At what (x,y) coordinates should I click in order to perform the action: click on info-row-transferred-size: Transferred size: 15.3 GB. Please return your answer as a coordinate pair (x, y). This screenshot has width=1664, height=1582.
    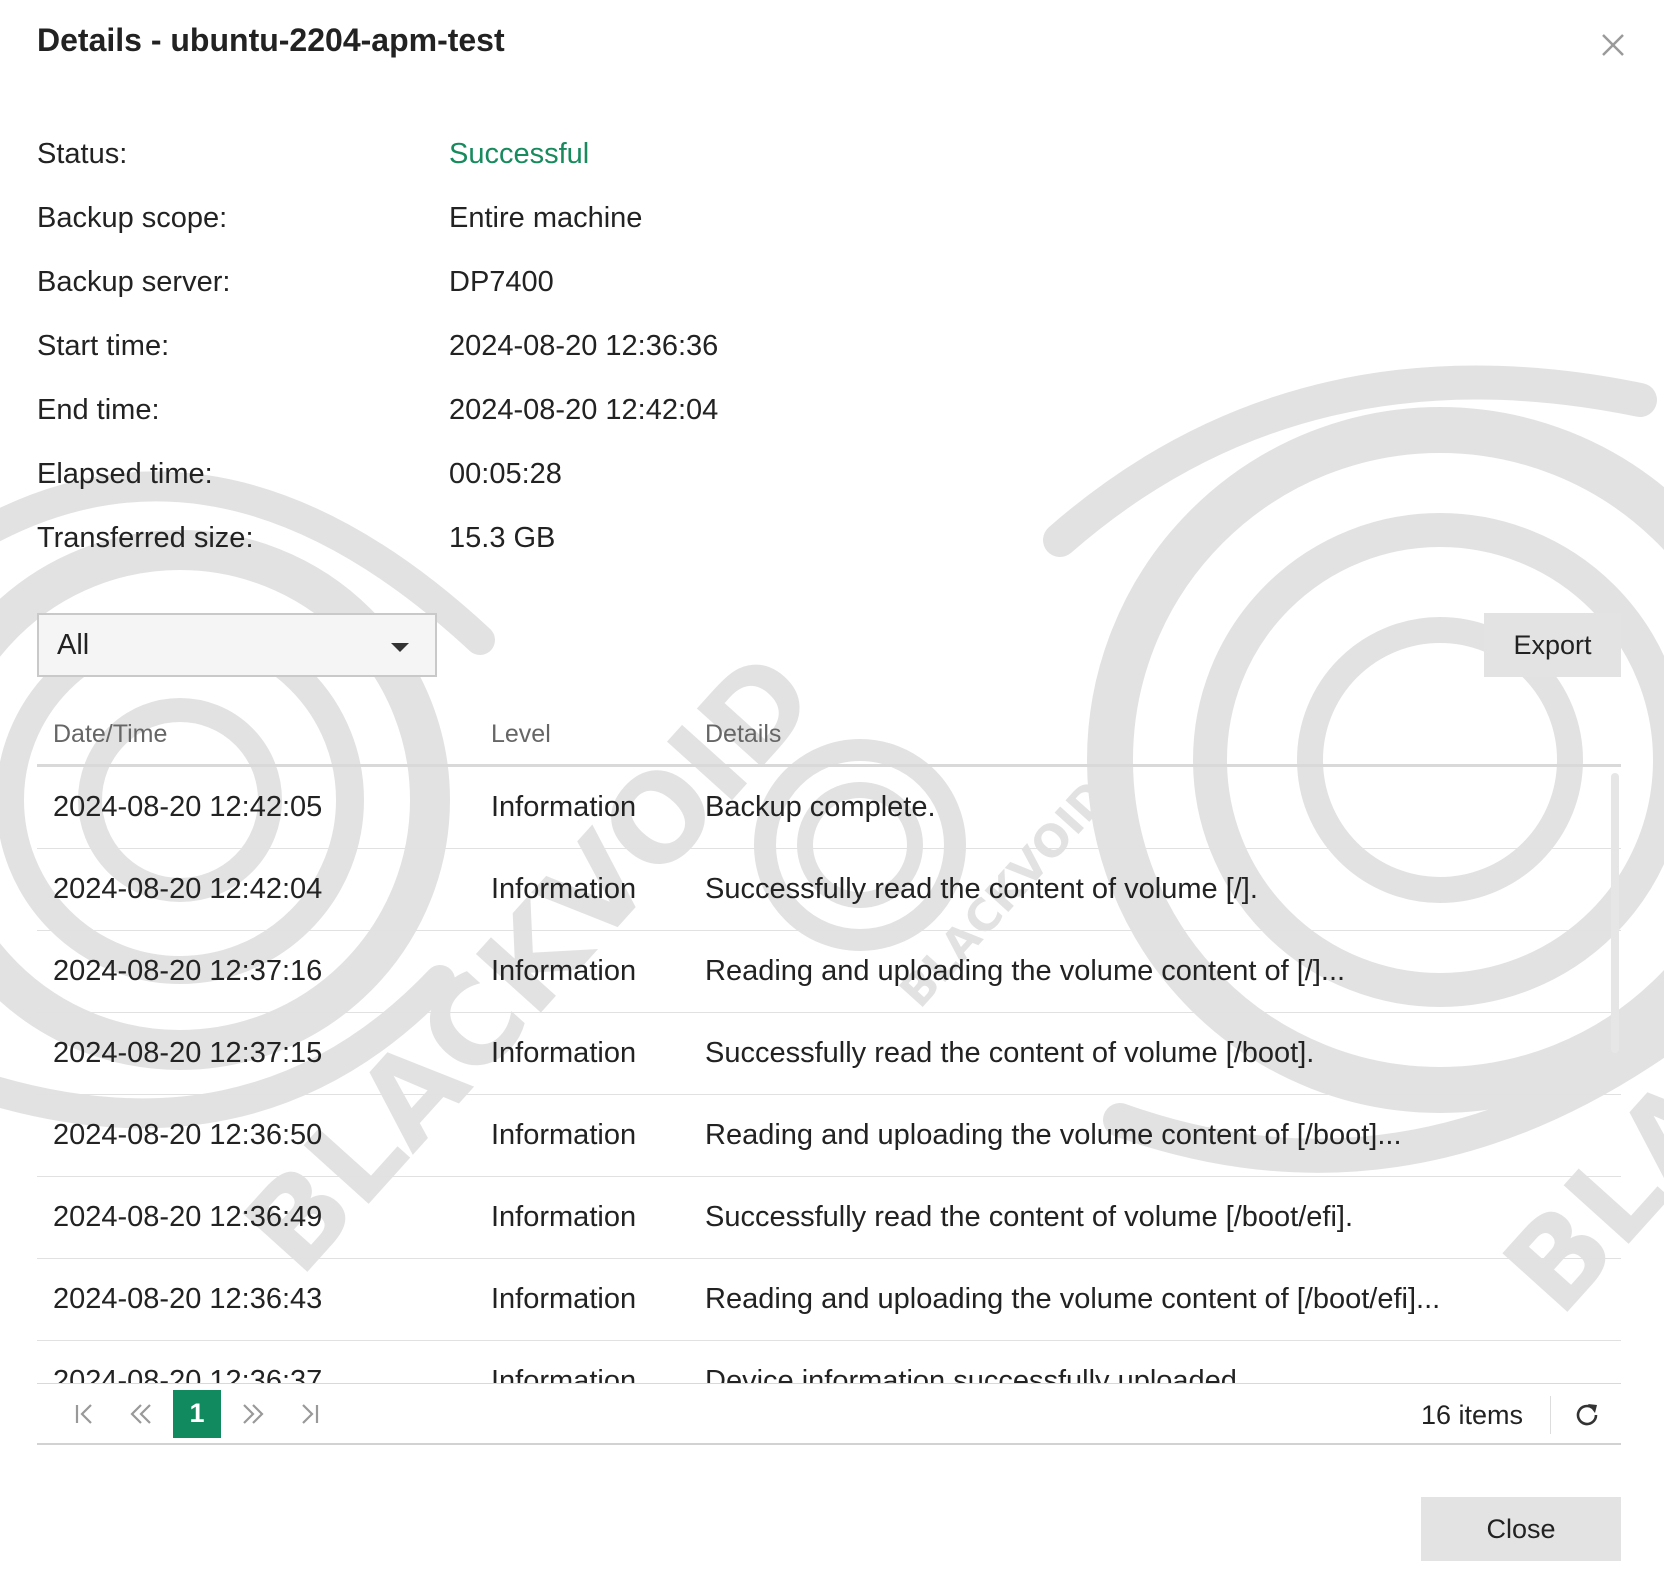
    Looking at the image, I should click on (377, 538).